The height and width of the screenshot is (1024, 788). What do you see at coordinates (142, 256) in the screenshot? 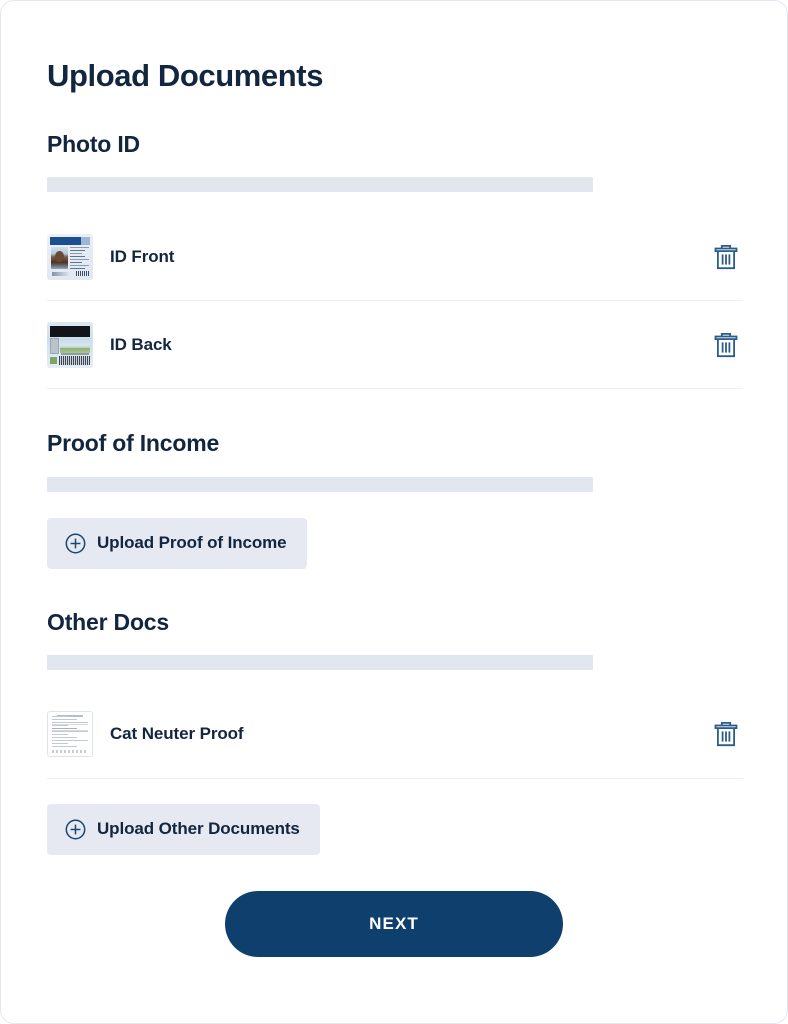
I see `document-name: ID Front` at bounding box center [142, 256].